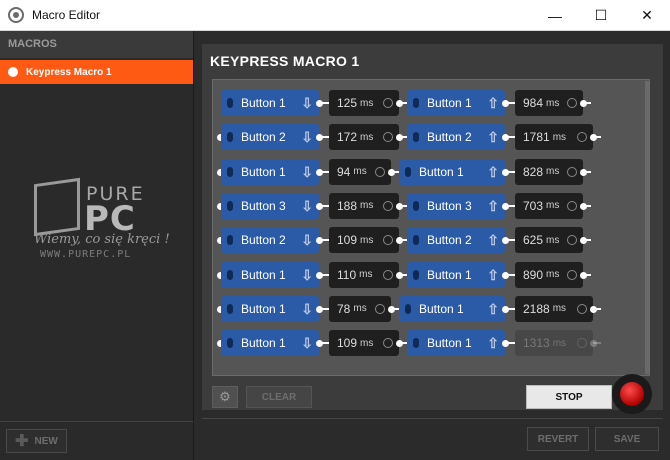 The image size is (670, 460). I want to click on delay-step: 625 ms, so click(549, 240).